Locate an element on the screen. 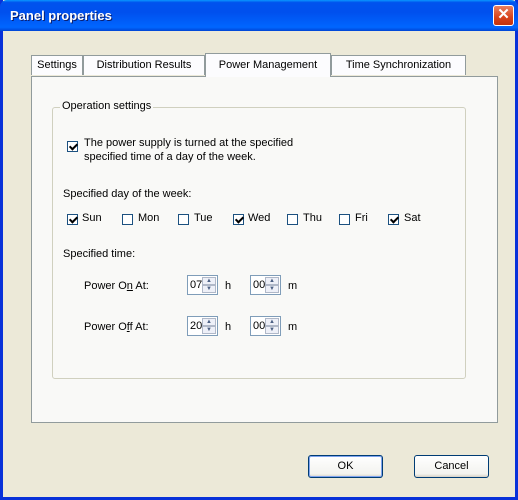 Image resolution: width=518 pixels, height=500 pixels. tab-label: Power Management is located at coordinates (268, 65).